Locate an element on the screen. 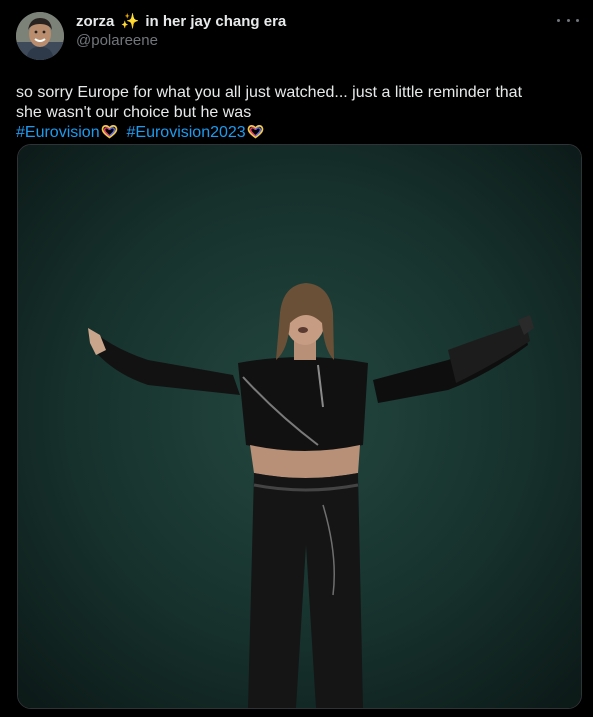 This screenshot has height=717, width=593. avatar is located at coordinates (40, 36).